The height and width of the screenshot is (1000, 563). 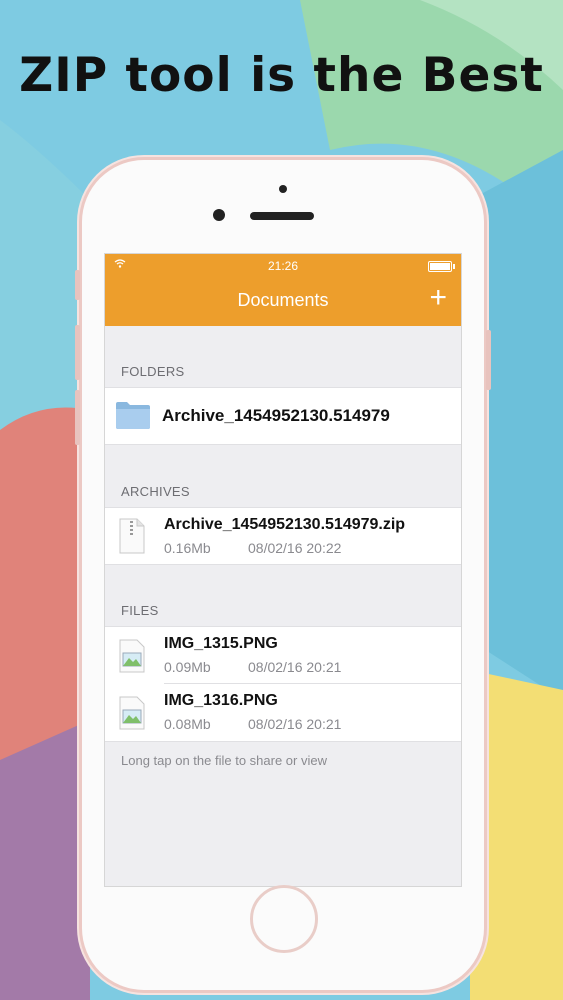 What do you see at coordinates (187, 724) in the screenshot?
I see `file-size: 0.08Mb` at bounding box center [187, 724].